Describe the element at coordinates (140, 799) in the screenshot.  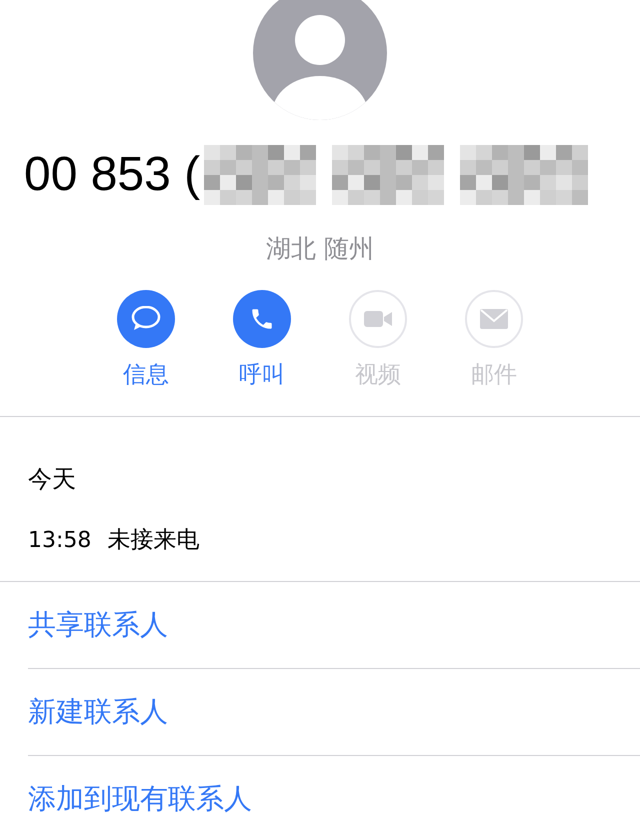
I see `contact-action-link: 添加到现有联系人` at that location.